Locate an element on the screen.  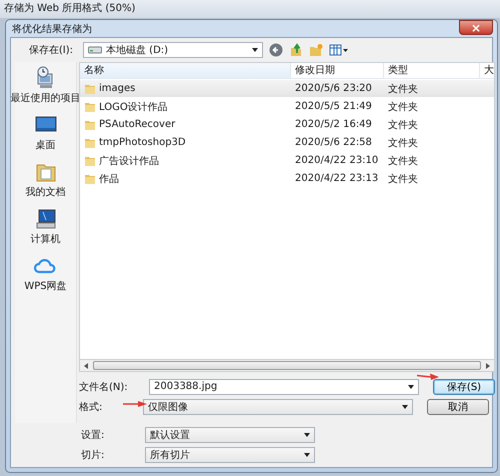
sidebar-item: WPS网盘 is located at coordinates (45, 273).